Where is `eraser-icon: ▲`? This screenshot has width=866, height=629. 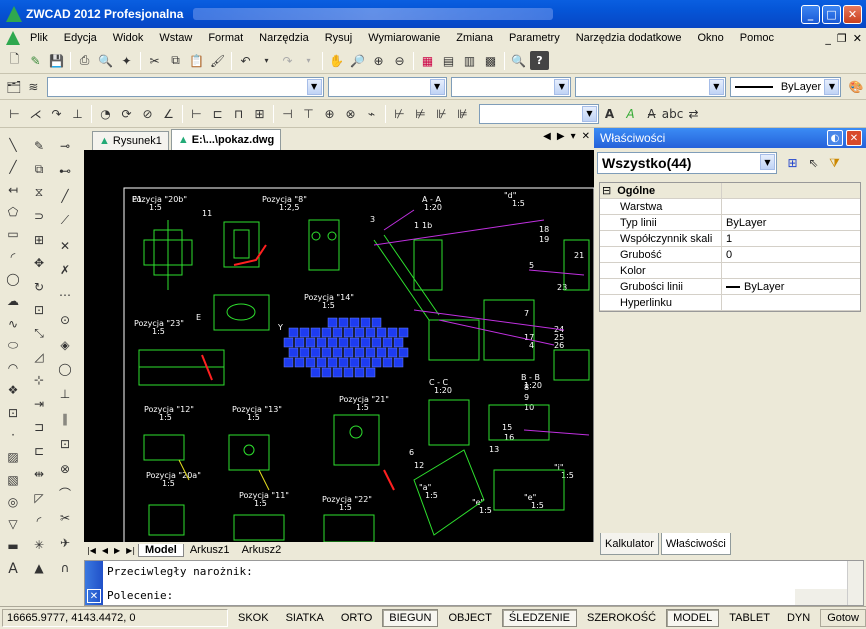 eraser-icon: ▲ is located at coordinates (39, 567).